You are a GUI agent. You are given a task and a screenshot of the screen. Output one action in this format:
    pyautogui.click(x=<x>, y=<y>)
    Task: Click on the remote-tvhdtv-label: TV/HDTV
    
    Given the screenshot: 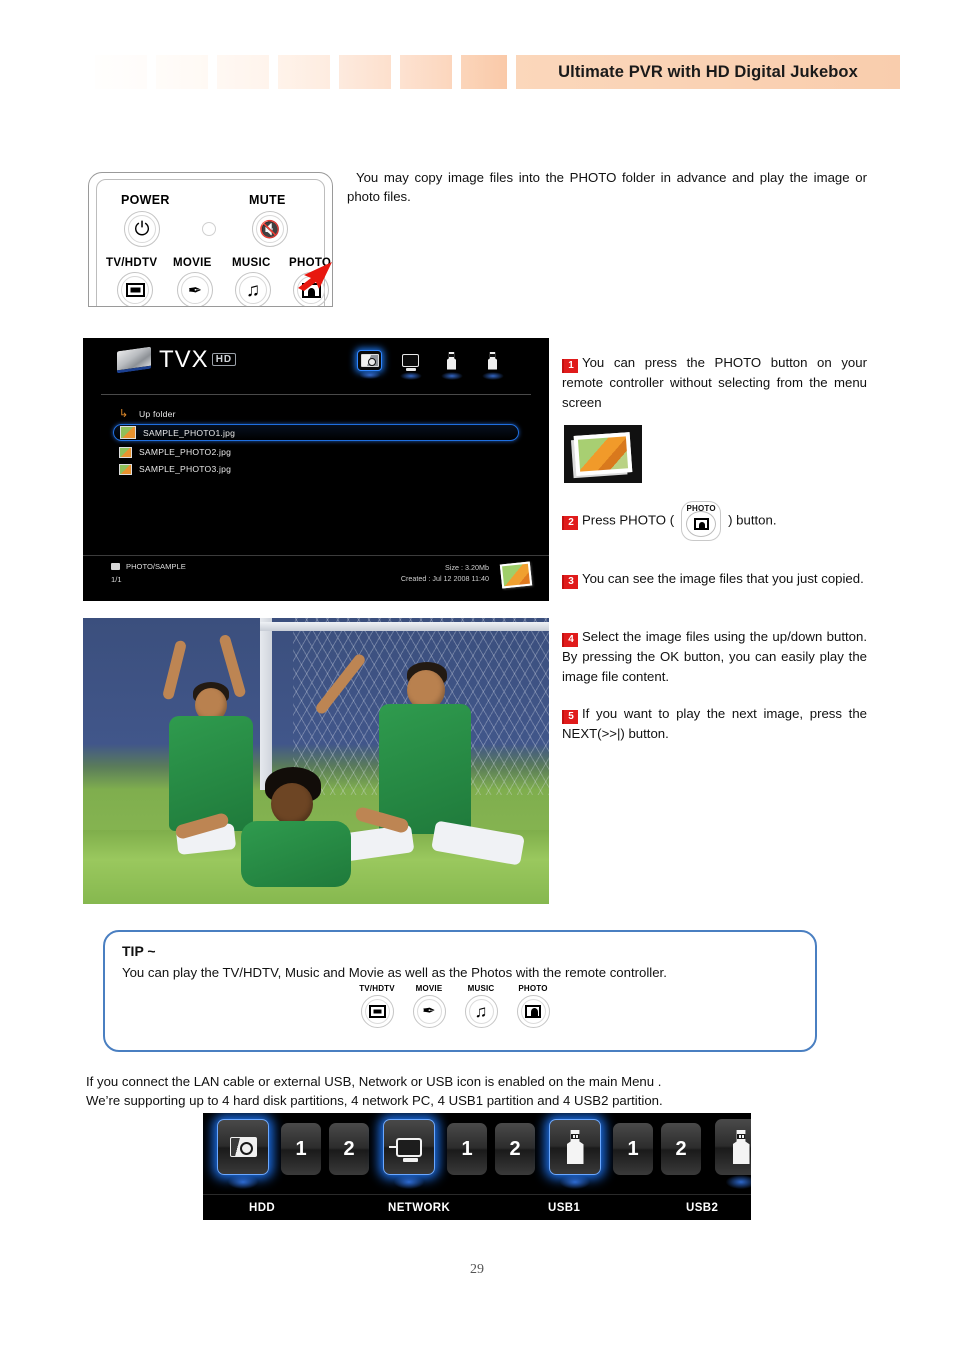 What is the action you would take?
    pyautogui.click(x=132, y=263)
    